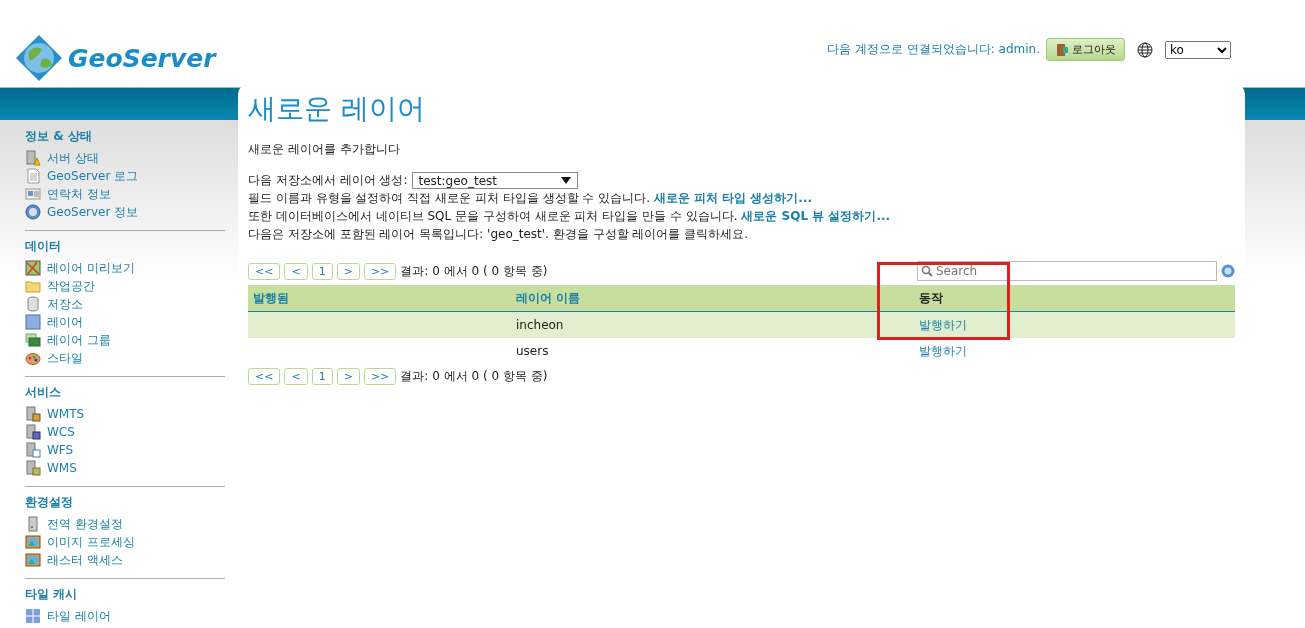 The image size is (1305, 628). Describe the element at coordinates (125, 450) in the screenshot. I see `sidebar-item: WFS` at that location.